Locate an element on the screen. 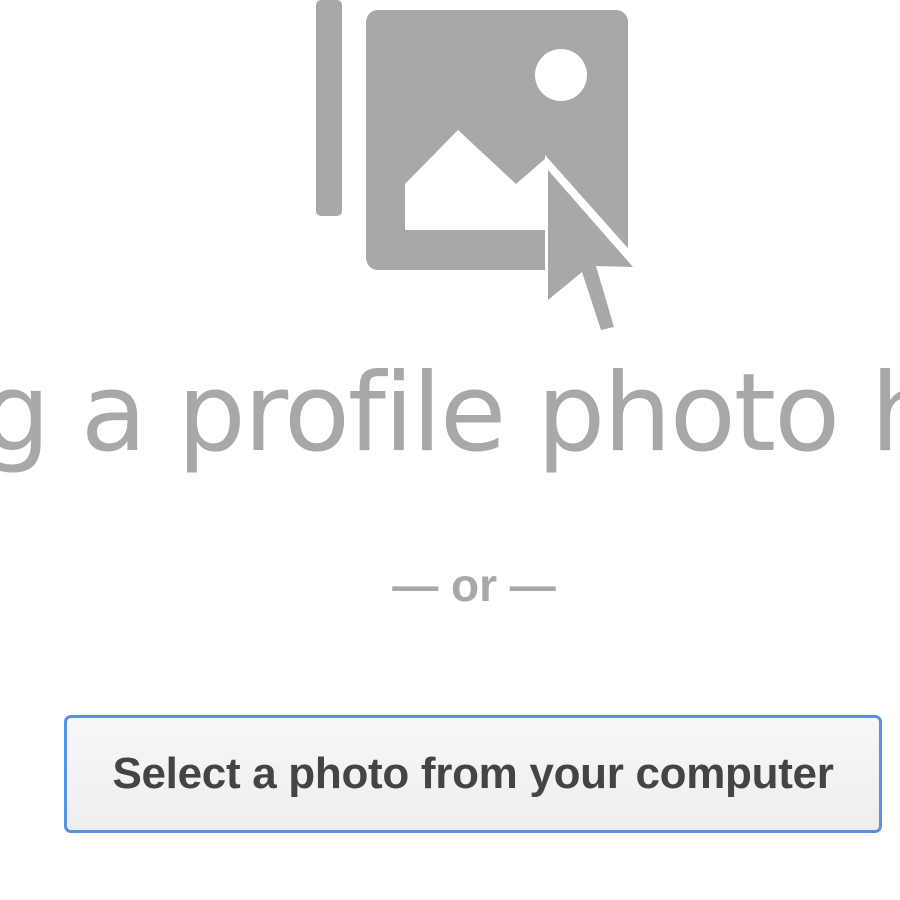  sun-shape is located at coordinates (561, 75).